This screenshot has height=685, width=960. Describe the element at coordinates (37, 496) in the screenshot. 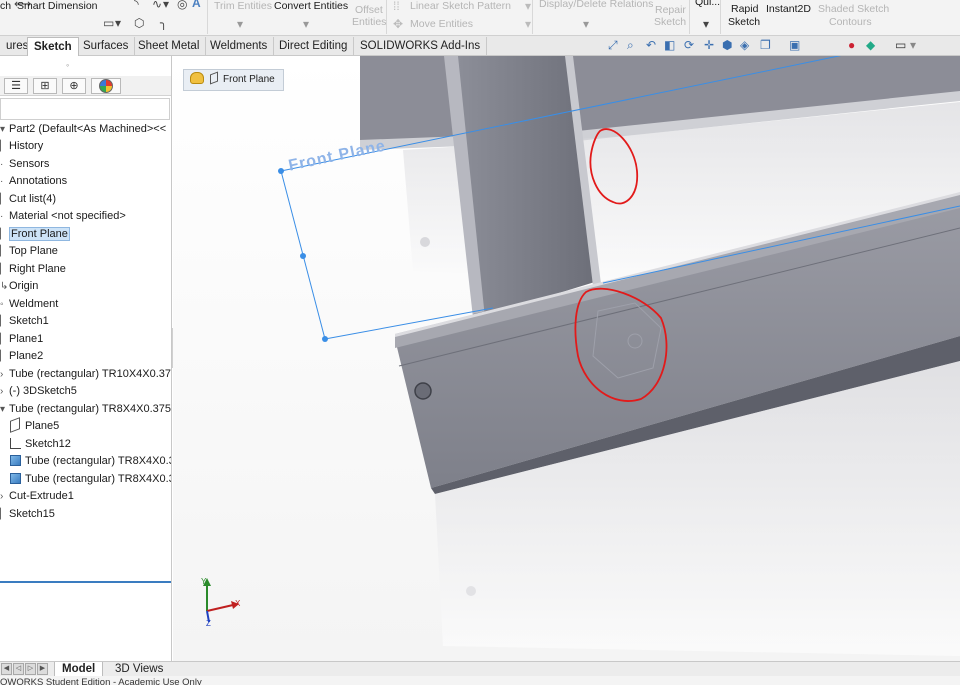

I see `tree-item-cut-extrude1: › Cut-Extrude1` at that location.